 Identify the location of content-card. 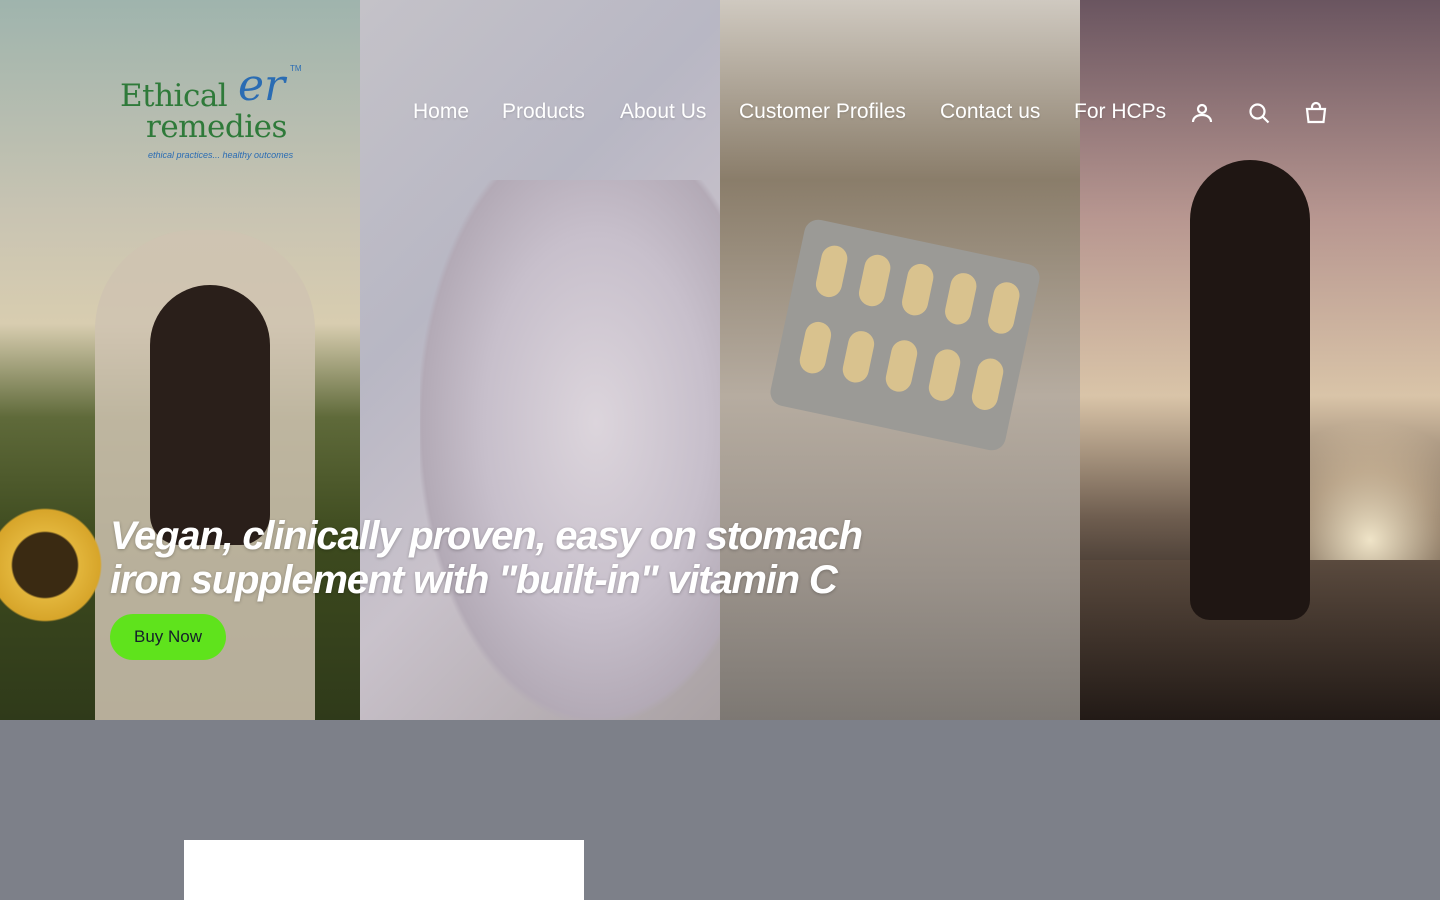
(384, 870).